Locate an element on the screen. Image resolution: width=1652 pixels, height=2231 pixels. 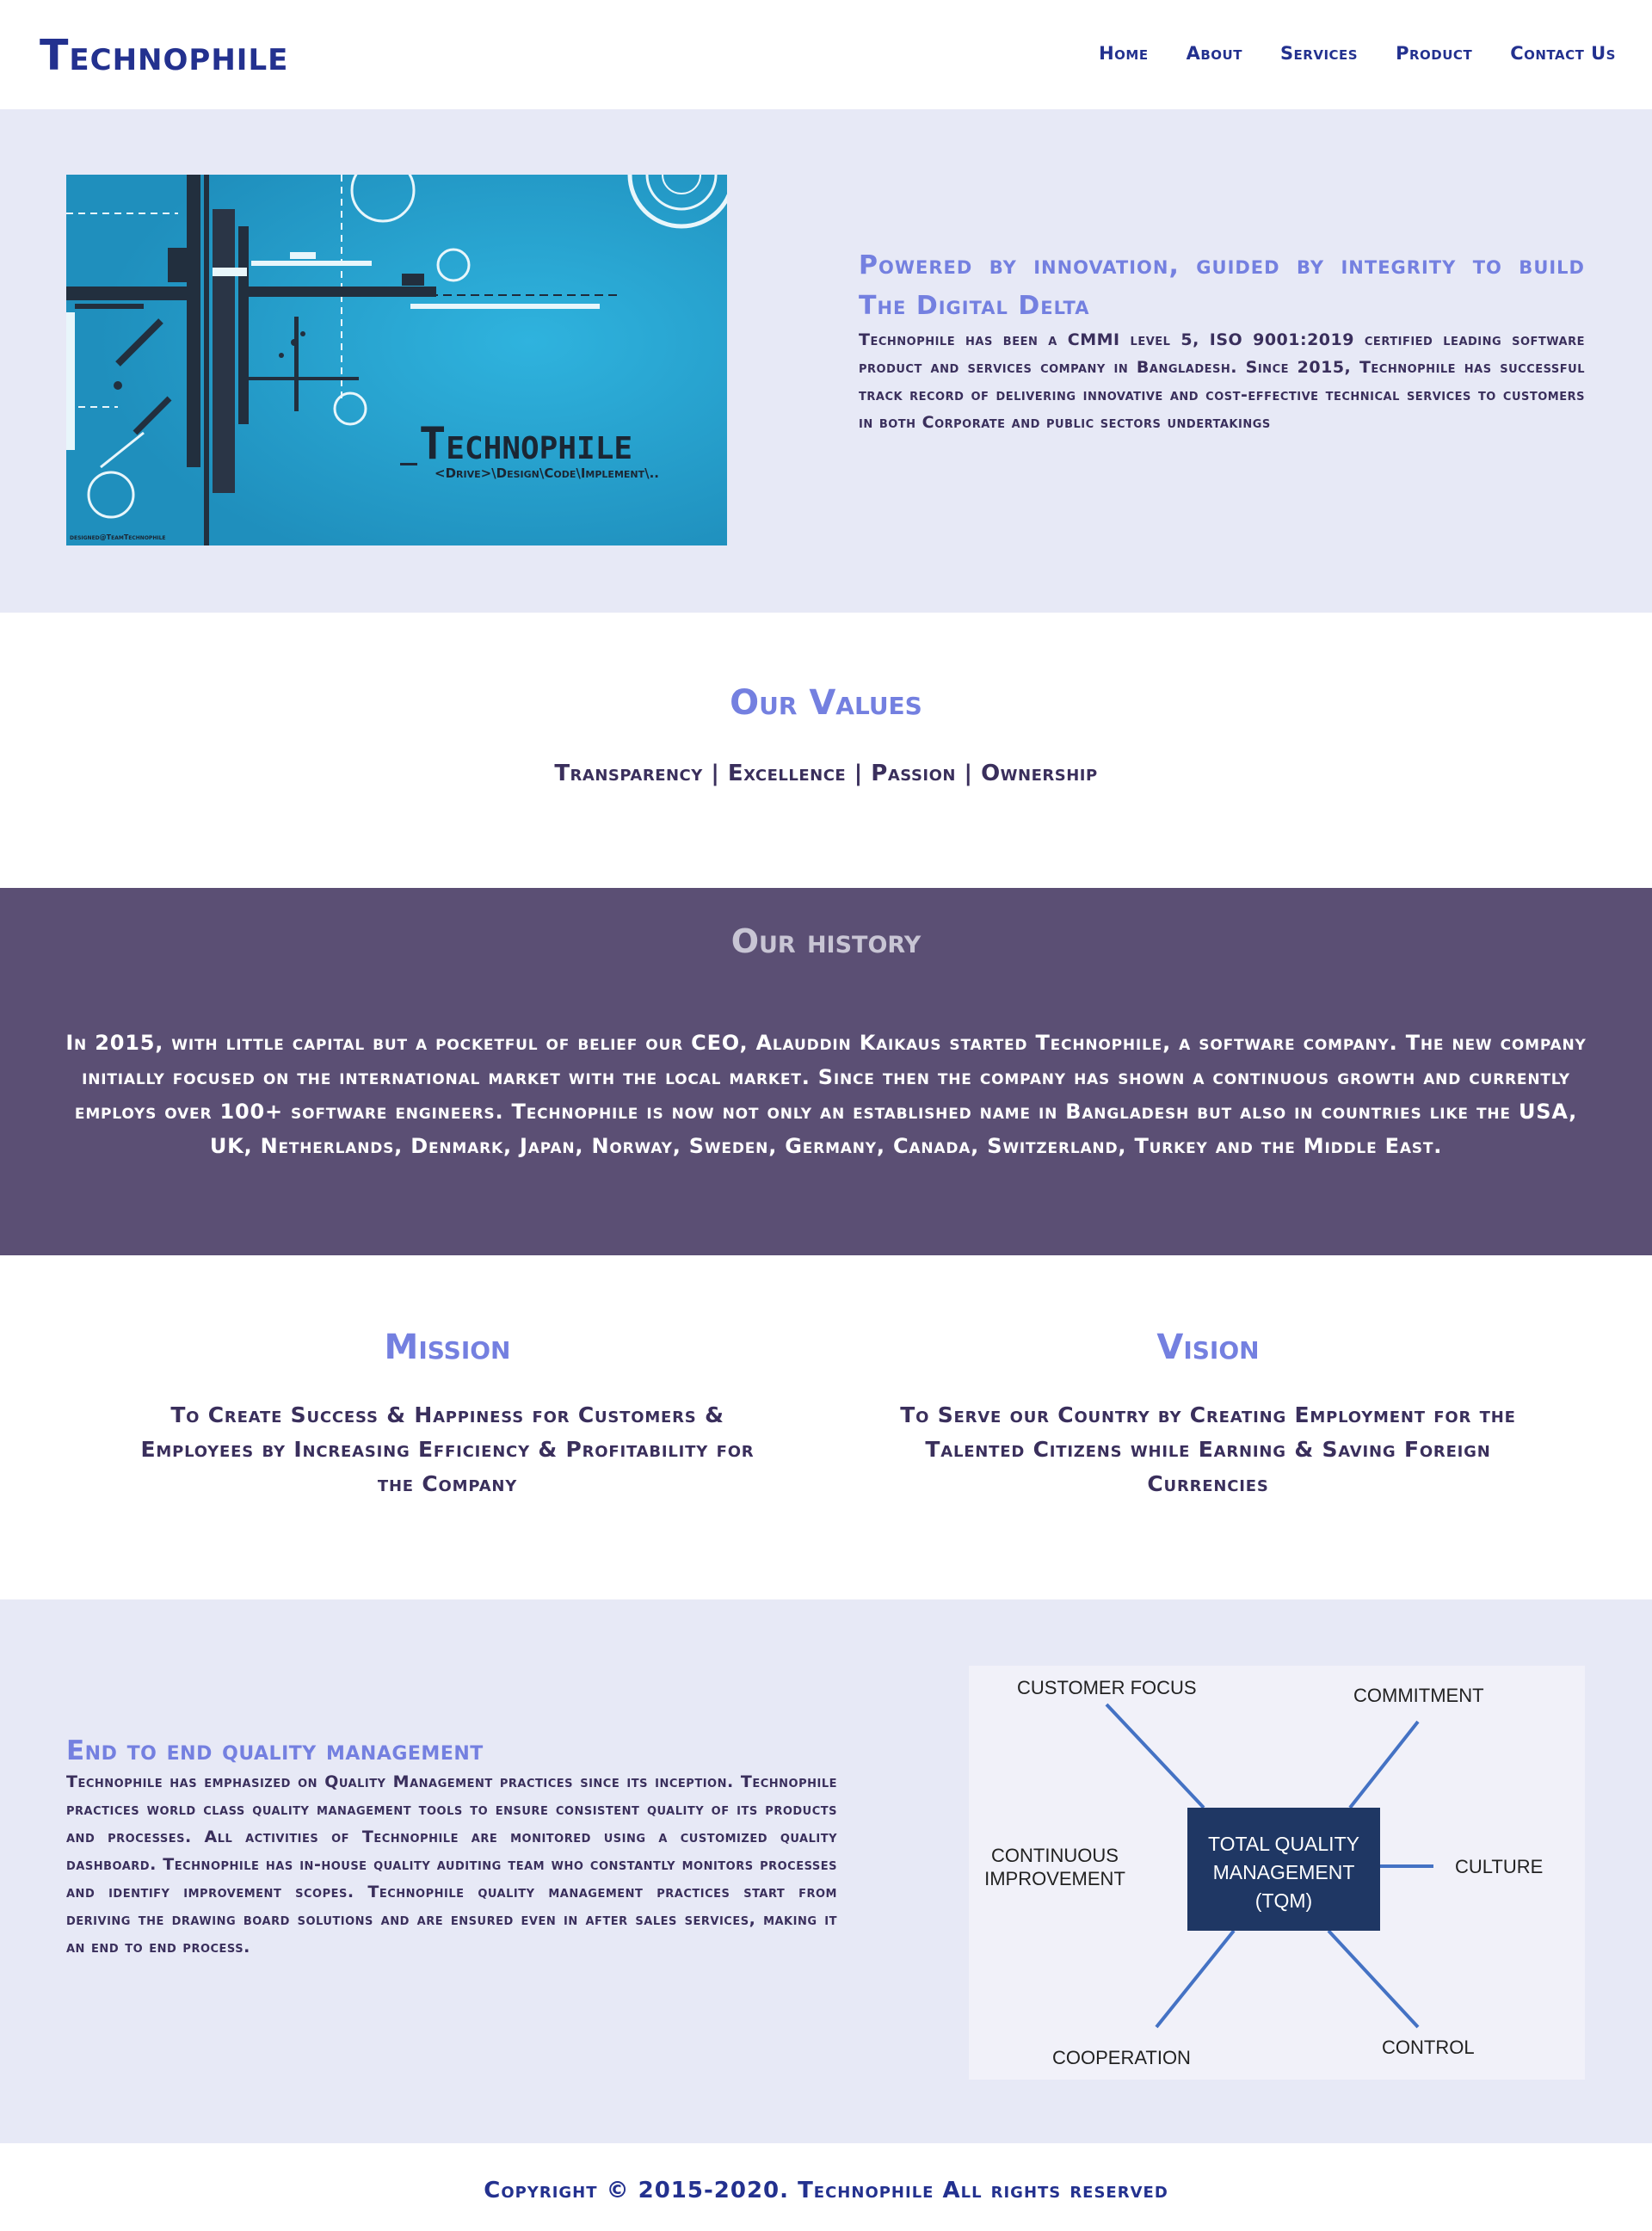
values-title: Our Values is located at coordinates (826, 703).